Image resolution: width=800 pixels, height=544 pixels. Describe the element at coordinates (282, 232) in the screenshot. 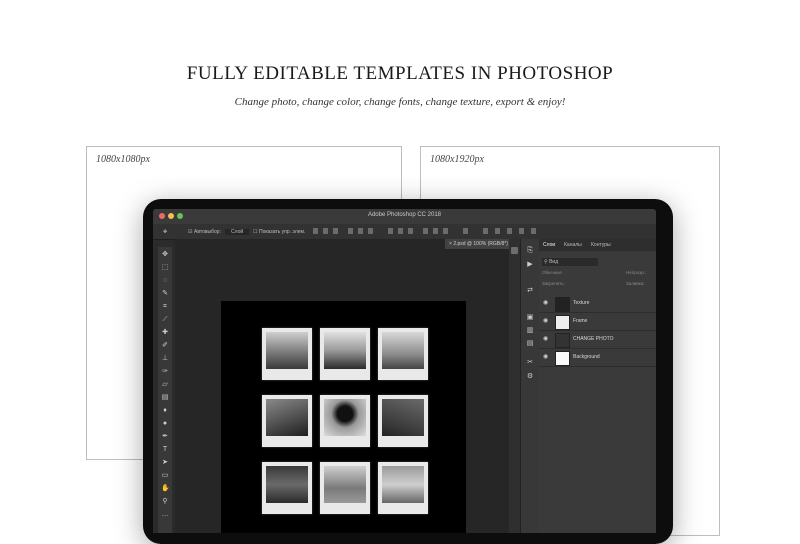

I see `show-controls-label: Показать упр. элем.` at that location.